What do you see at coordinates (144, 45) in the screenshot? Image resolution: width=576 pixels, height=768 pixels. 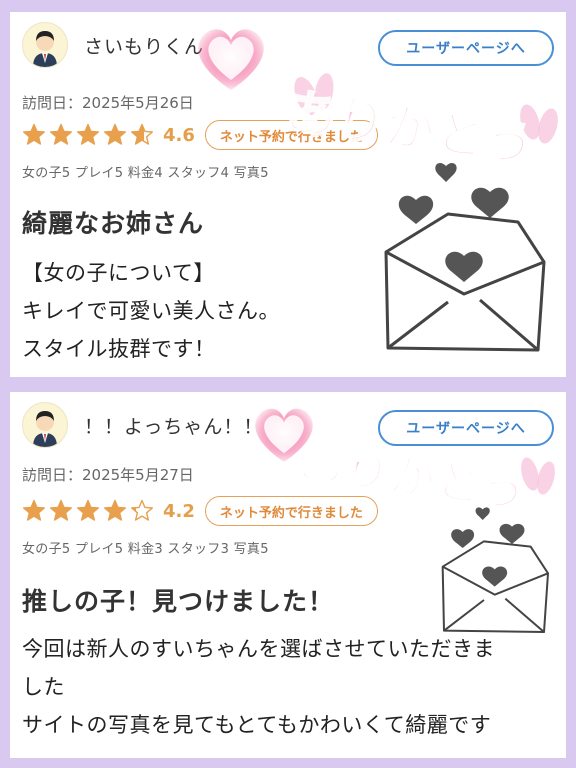 I see `reviewer-name: さいもりくん` at bounding box center [144, 45].